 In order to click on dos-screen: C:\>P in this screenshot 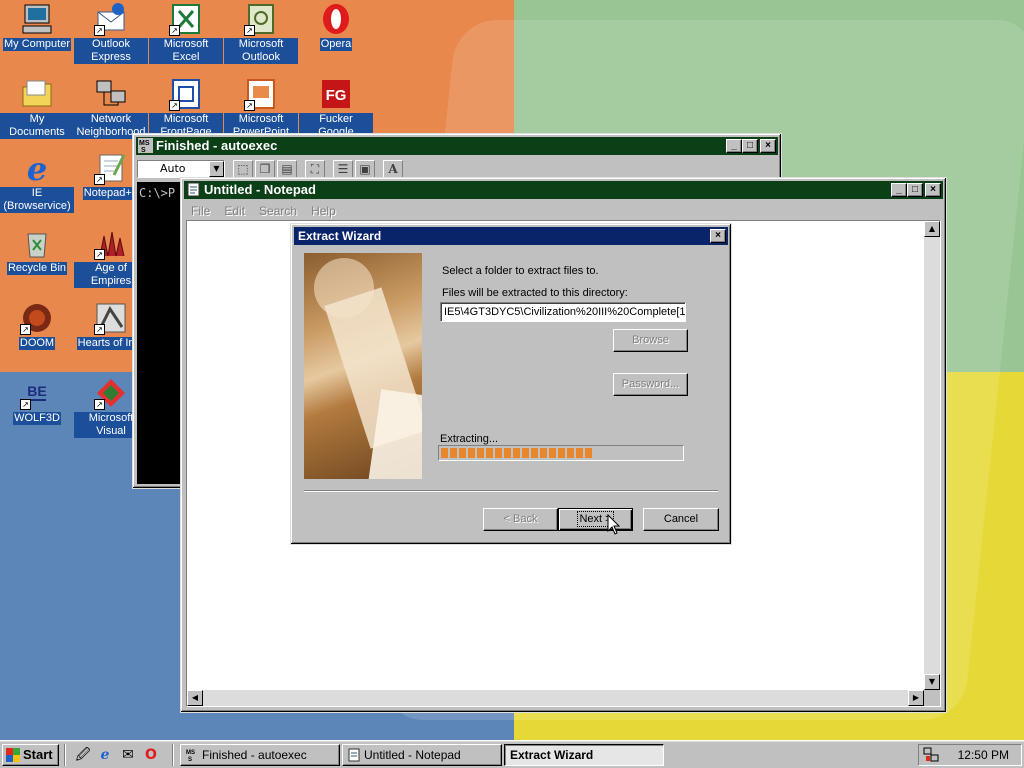, I will do `click(159, 333)`.